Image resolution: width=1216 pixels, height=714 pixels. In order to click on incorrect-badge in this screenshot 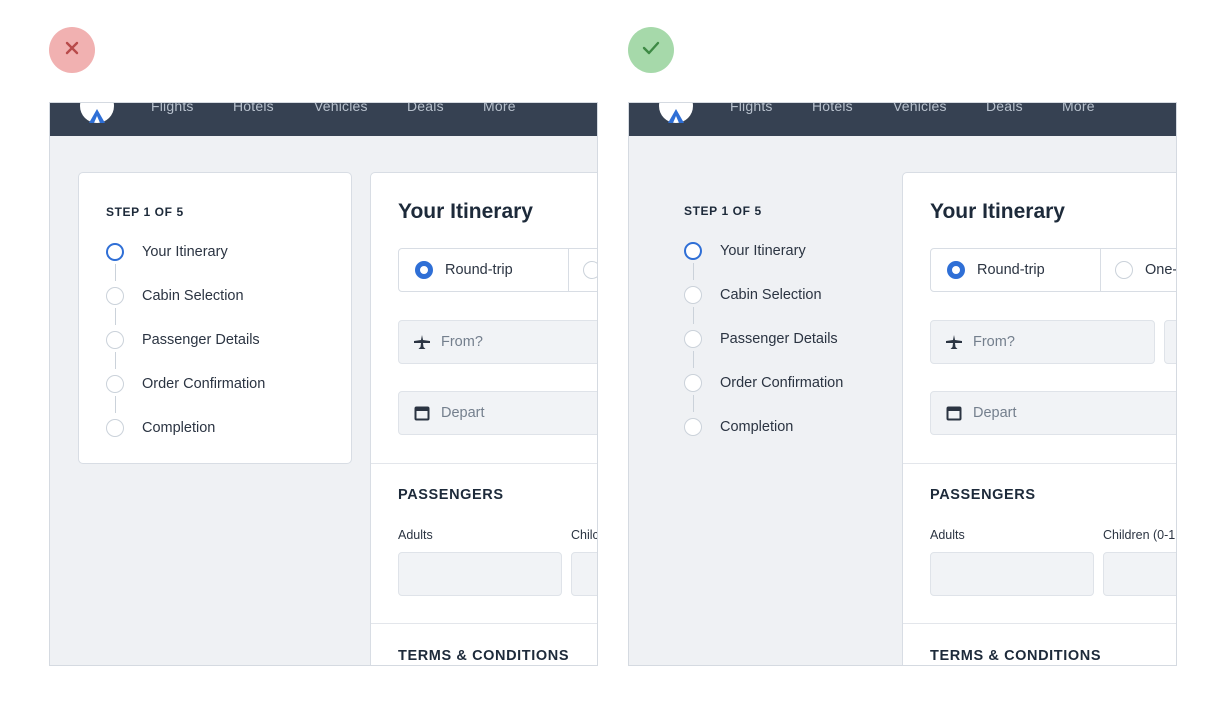, I will do `click(72, 50)`.